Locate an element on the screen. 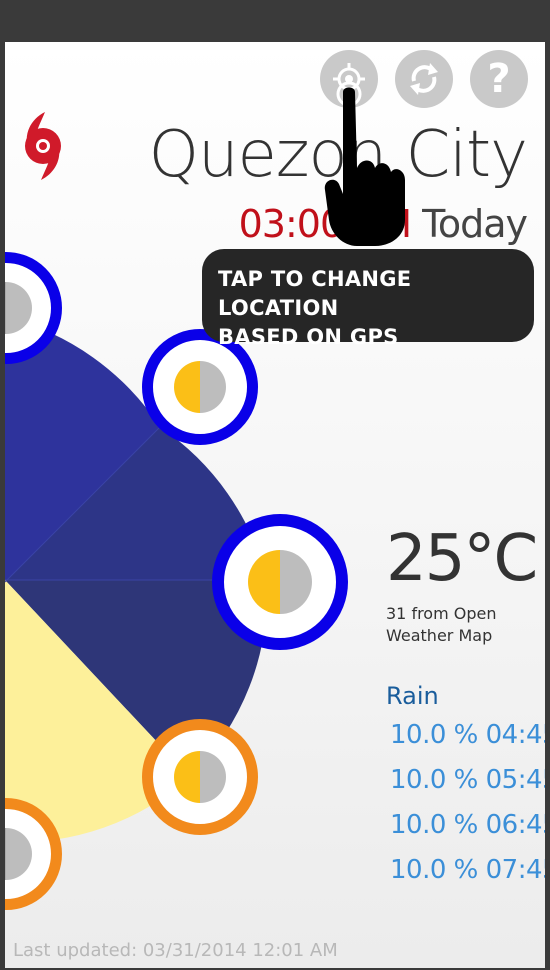  rain-time: 05:45 is located at coordinates (515, 780).